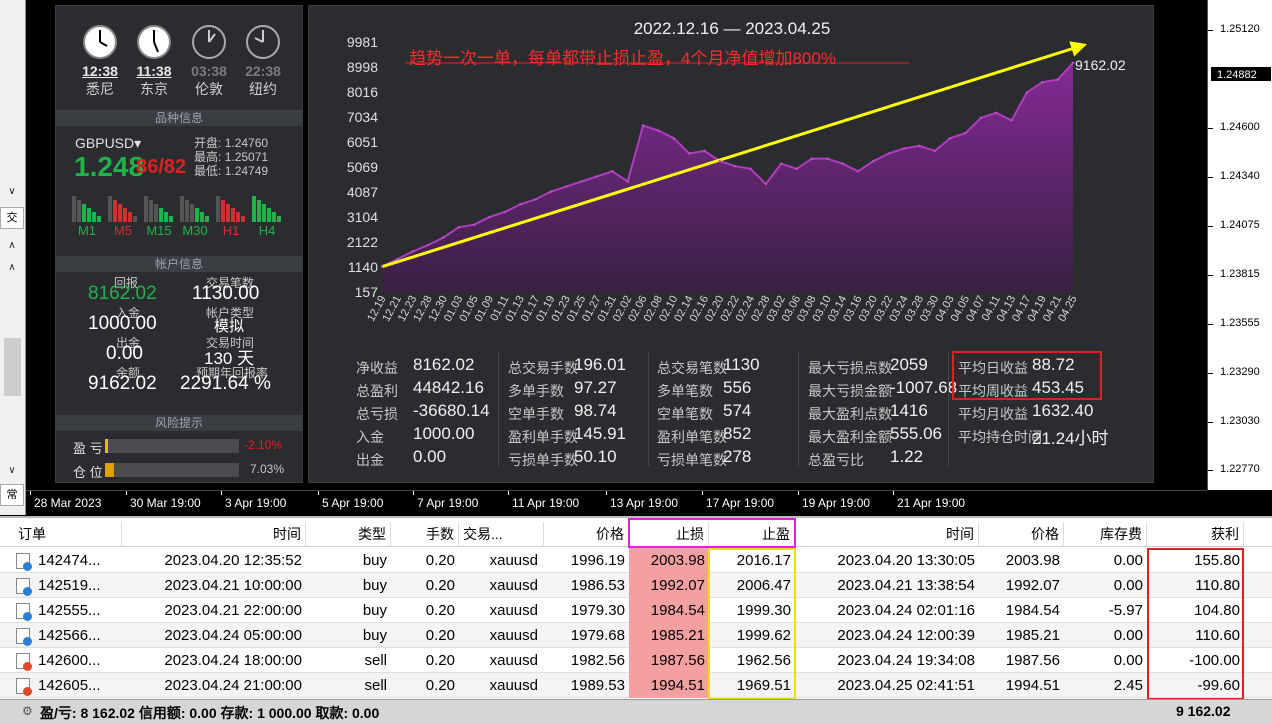 The width and height of the screenshot is (1272, 724). What do you see at coordinates (124, 353) in the screenshot?
I see `withdraw-value: 0.00` at bounding box center [124, 353].